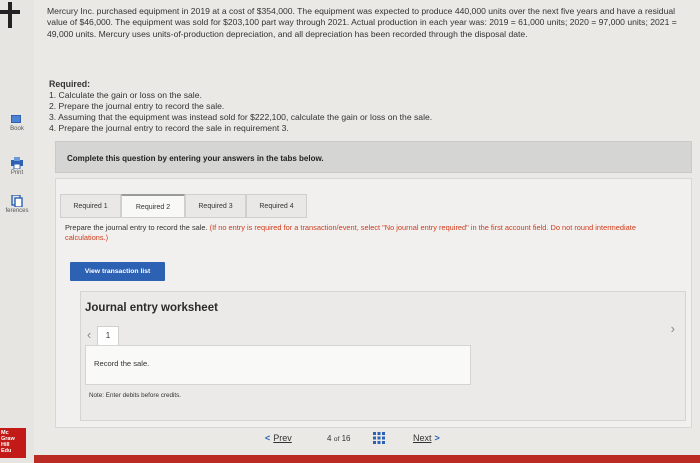 Image resolution: width=700 pixels, height=463 pixels. Describe the element at coordinates (379, 438) in the screenshot. I see `grid-icon` at that location.